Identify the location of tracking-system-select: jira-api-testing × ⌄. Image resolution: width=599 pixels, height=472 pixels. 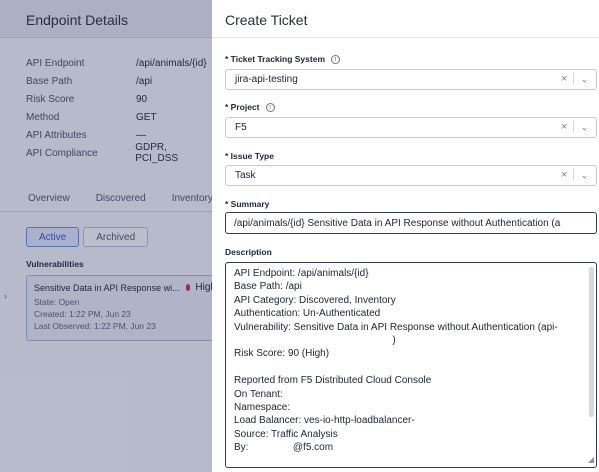
(411, 79).